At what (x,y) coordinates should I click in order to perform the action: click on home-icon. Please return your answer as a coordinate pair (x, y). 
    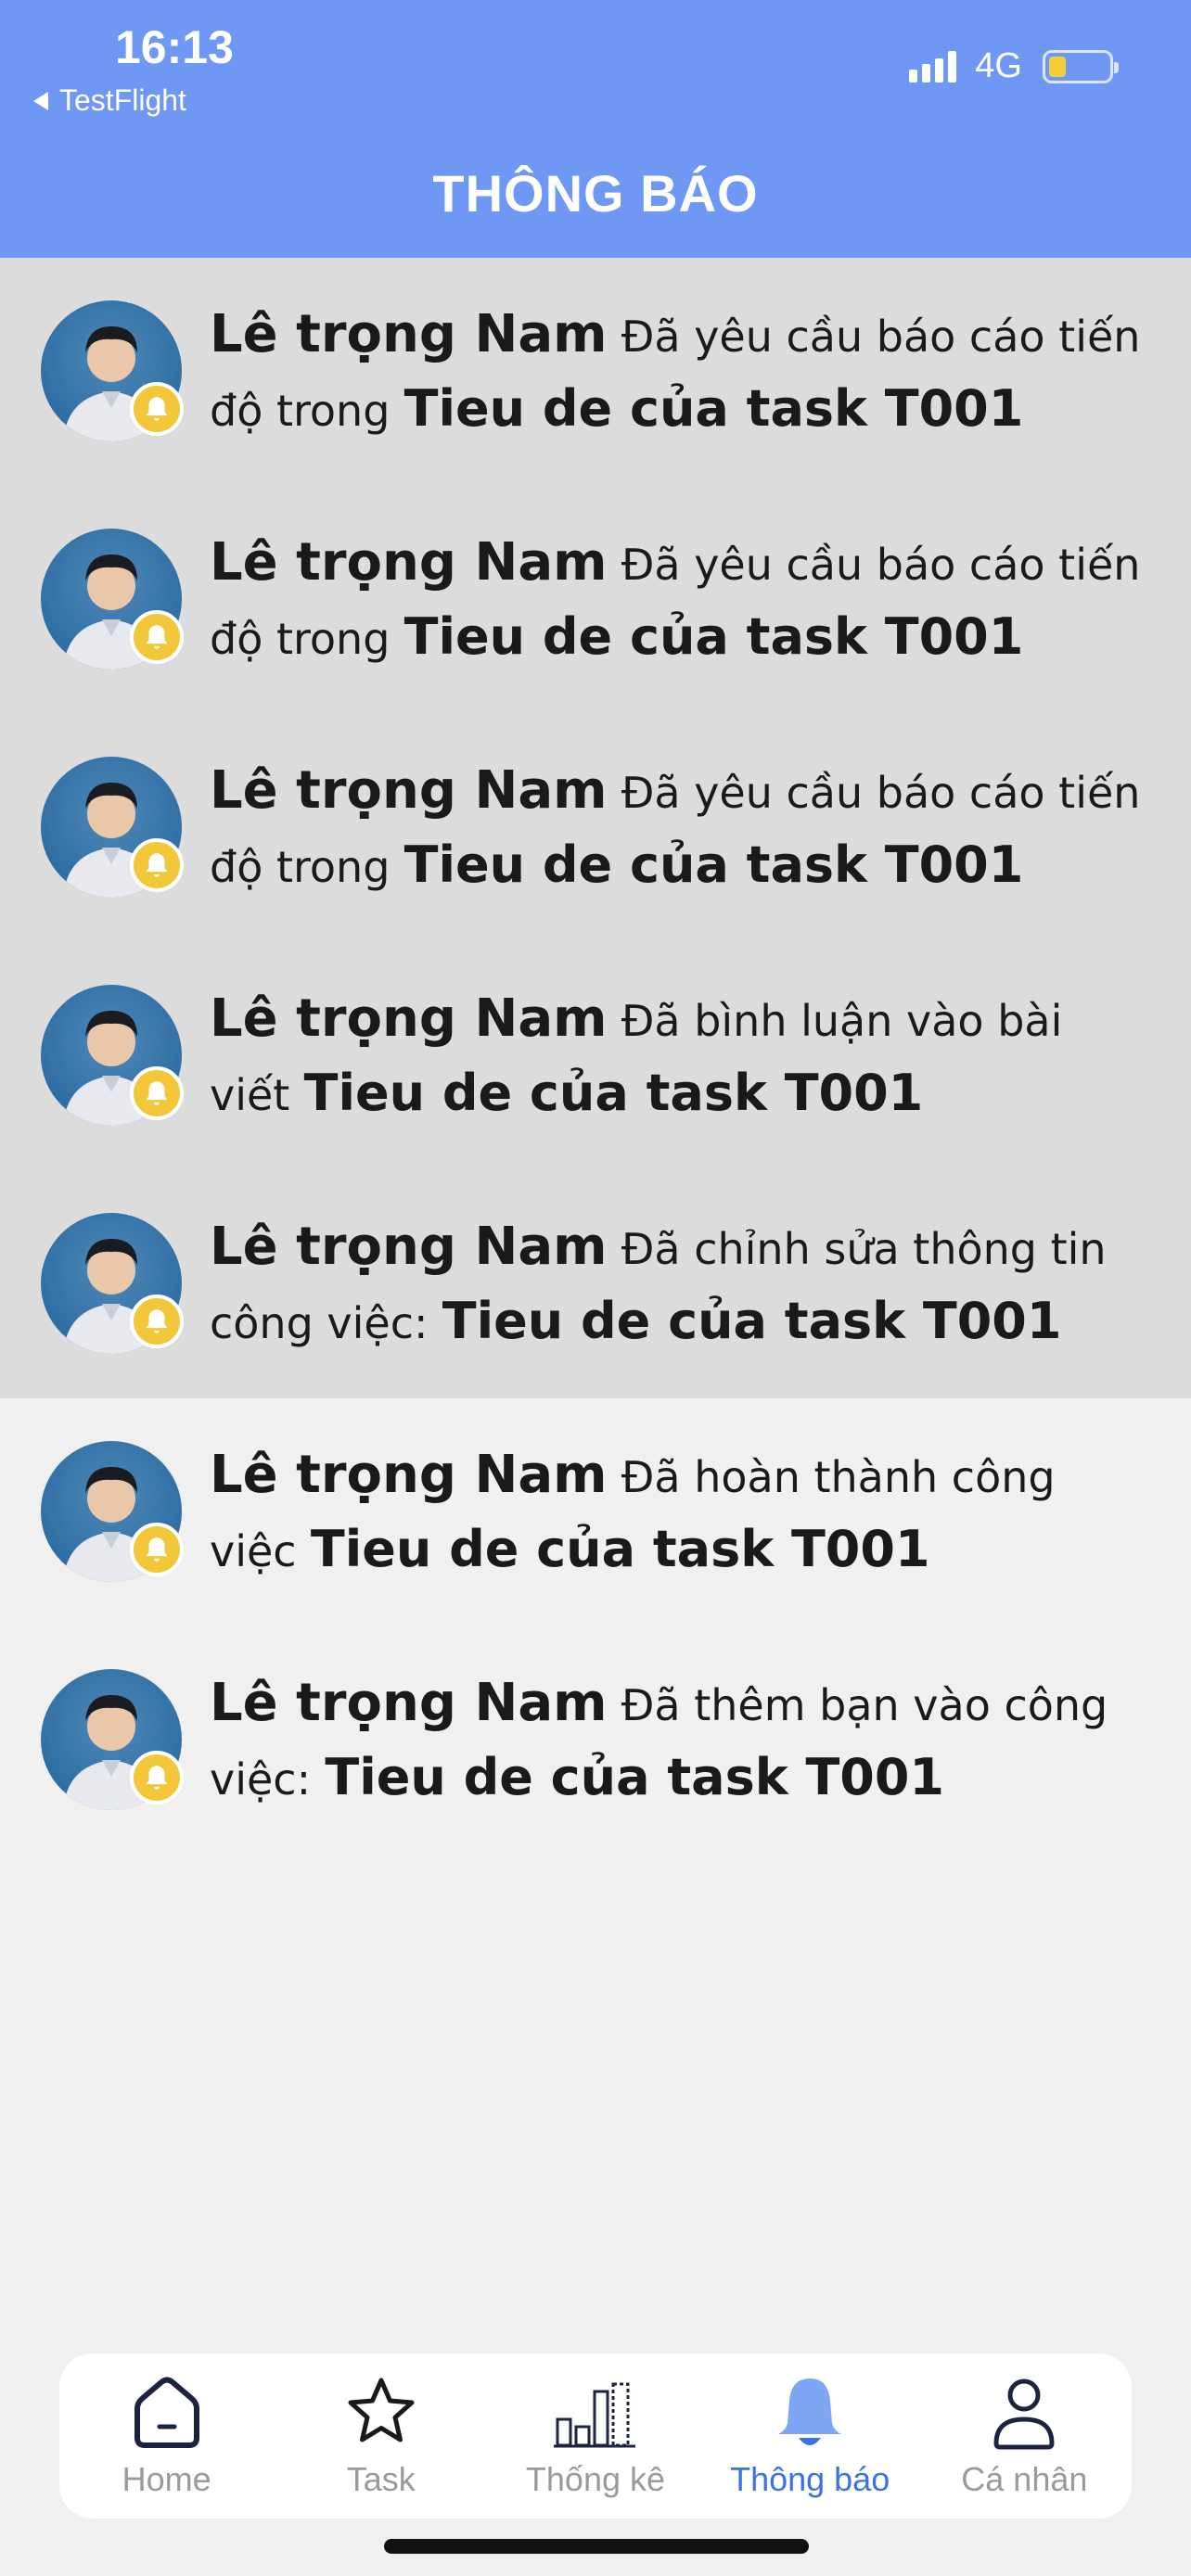
    Looking at the image, I should click on (166, 2412).